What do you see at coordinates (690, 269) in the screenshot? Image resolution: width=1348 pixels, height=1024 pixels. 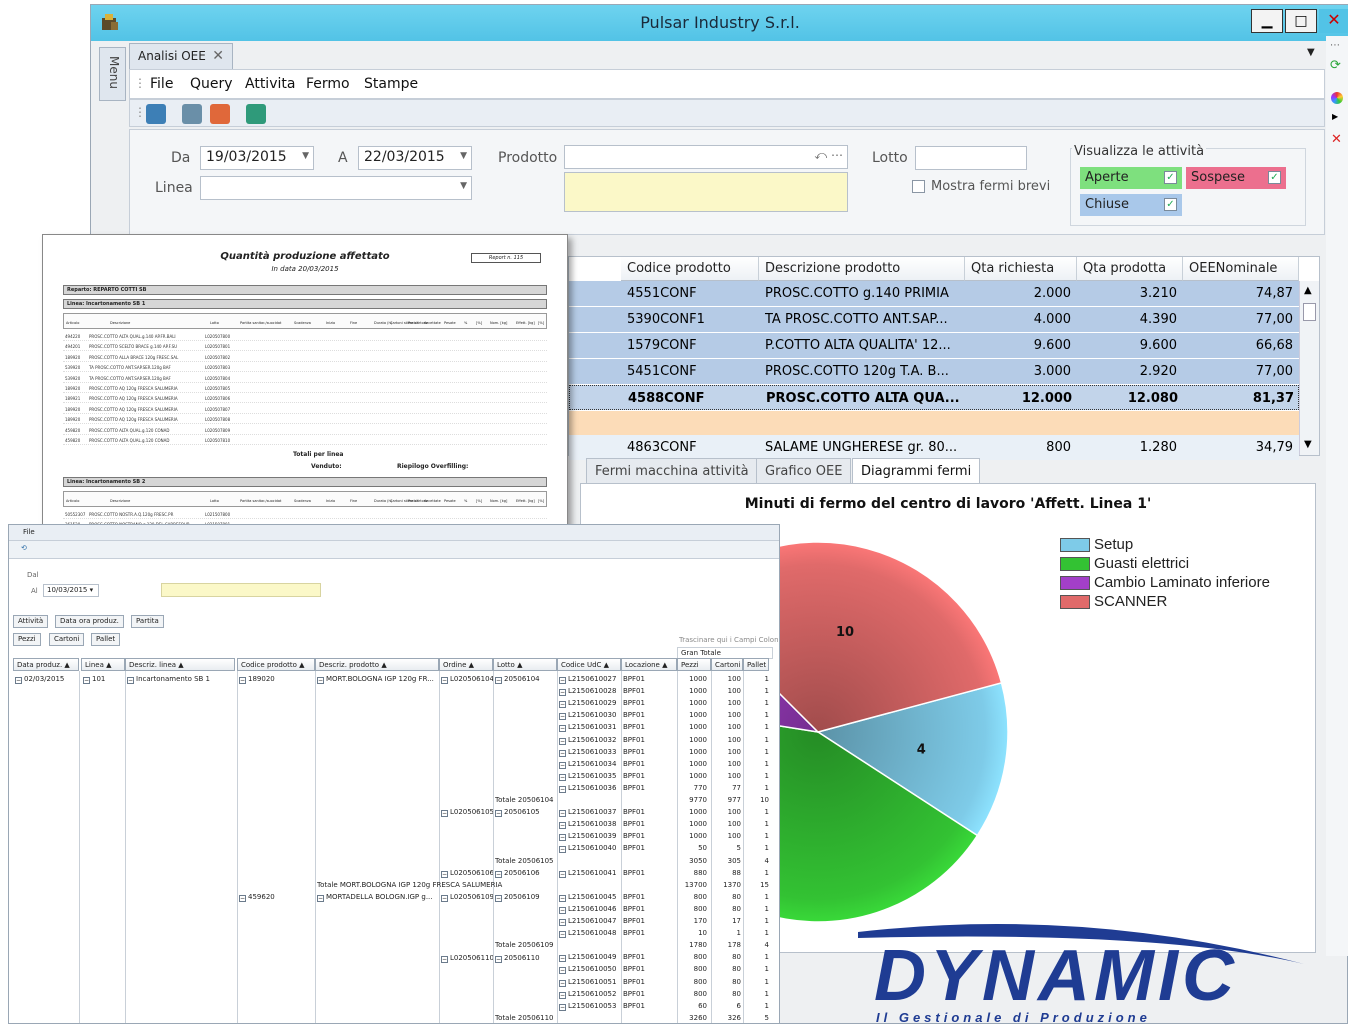 I see `col-header-codice: Codice prodotto` at bounding box center [690, 269].